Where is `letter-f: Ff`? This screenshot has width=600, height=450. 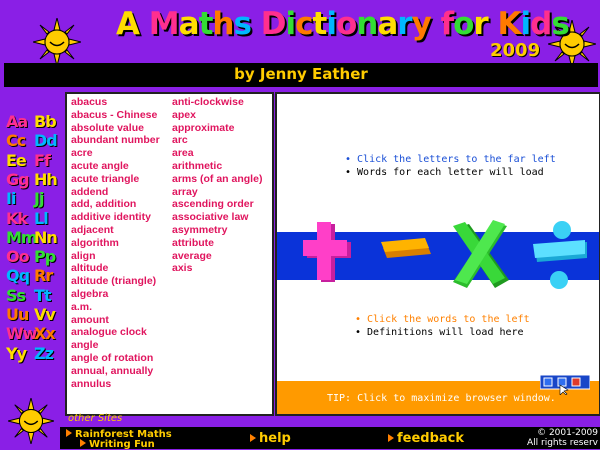 letter-f: Ff is located at coordinates (47, 161).